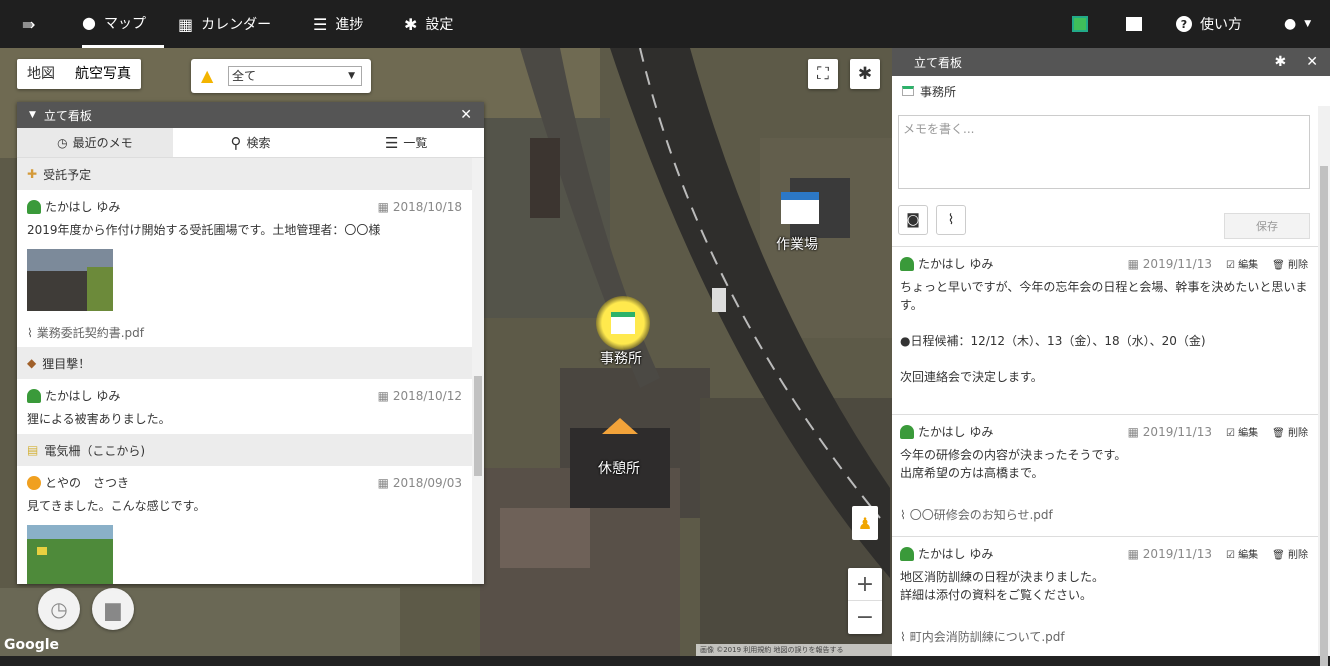 This screenshot has height=666, width=1330. Describe the element at coordinates (244, 363) in the screenshot. I see `category-header: ◆ 狸目撃！` at that location.